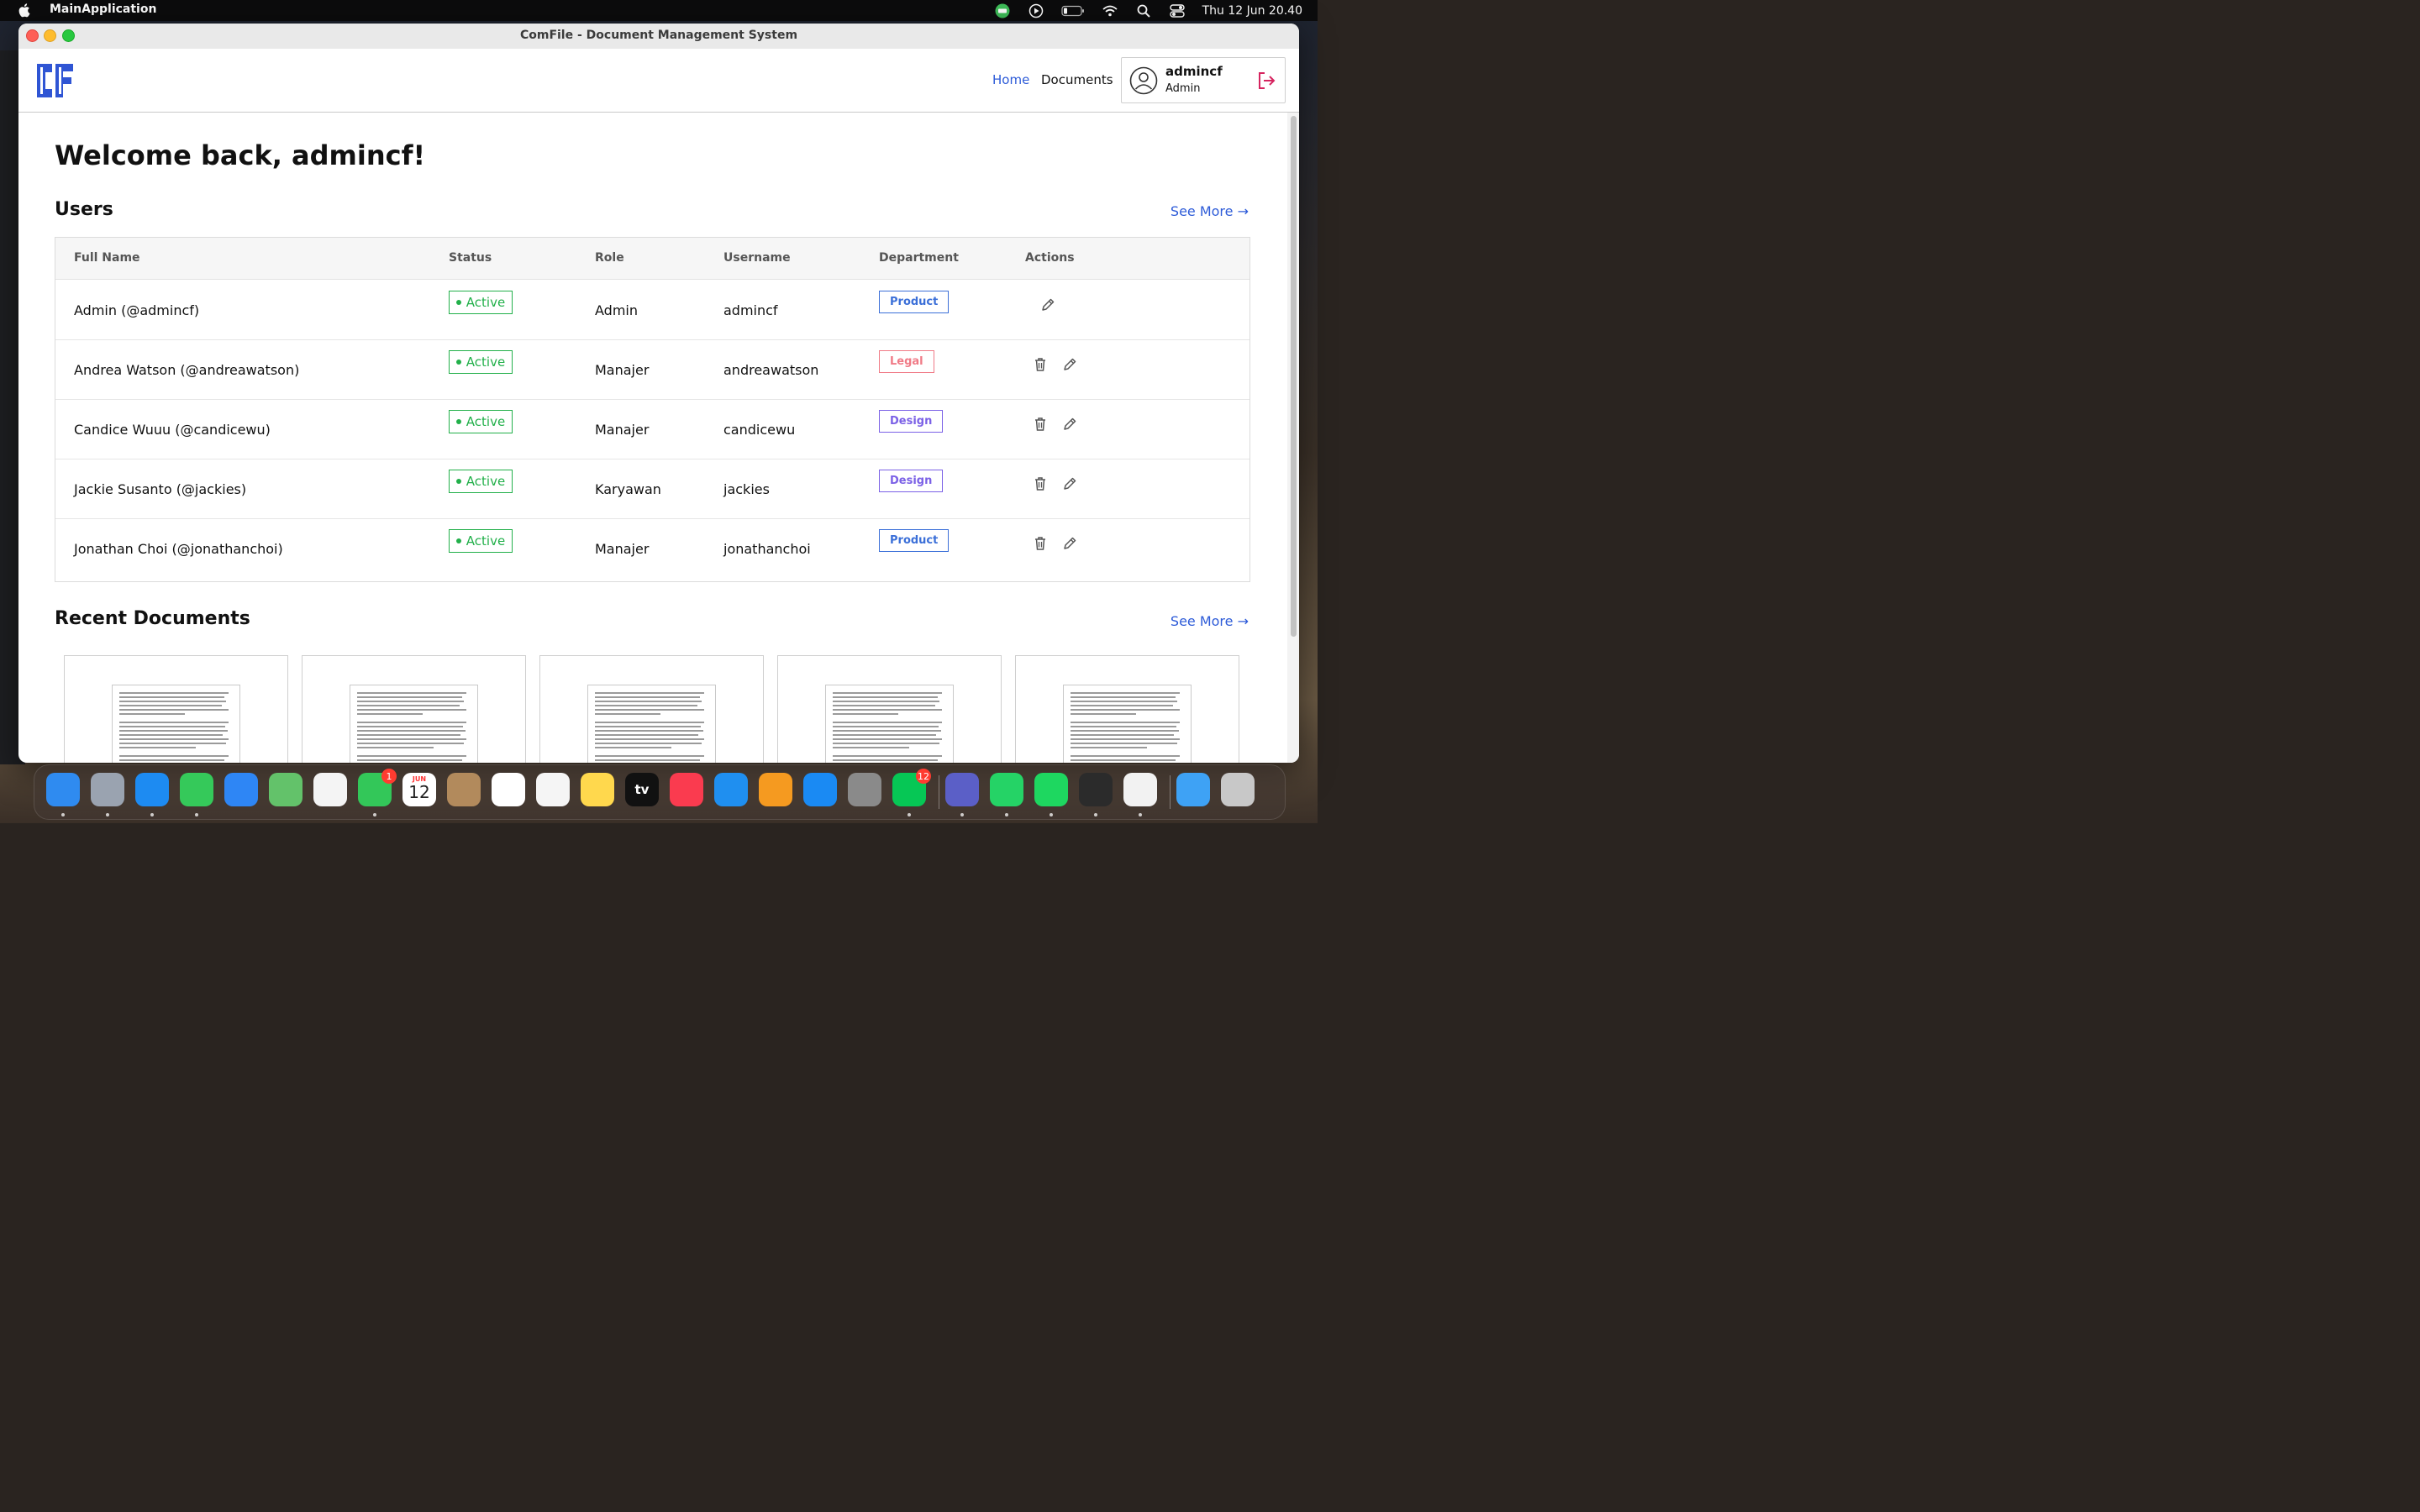 This screenshot has width=2420, height=1512. Describe the element at coordinates (1110, 11) in the screenshot. I see `wifi-icon` at that location.